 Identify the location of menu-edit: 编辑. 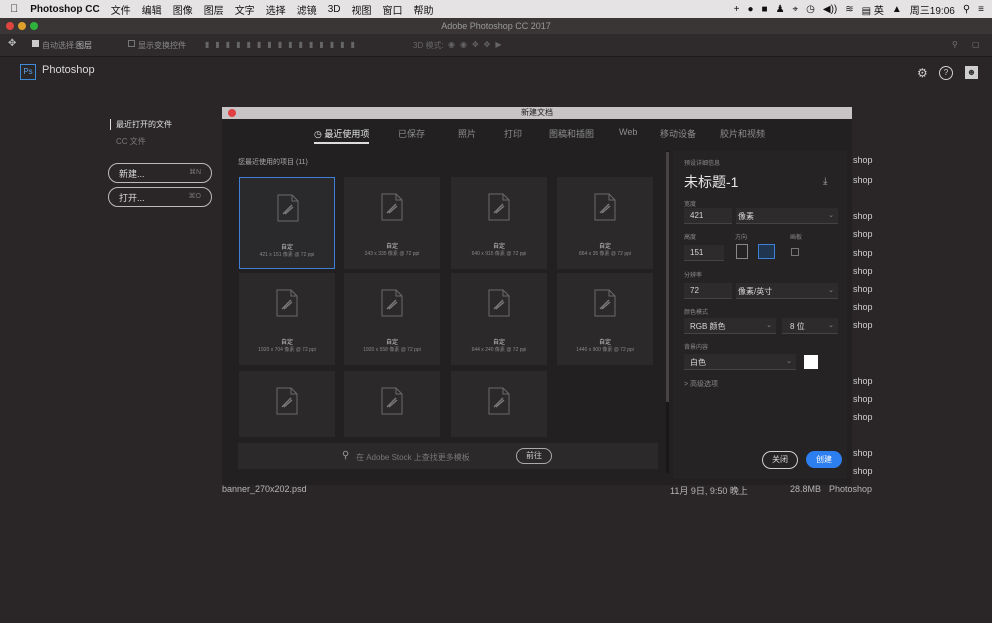
(152, 9).